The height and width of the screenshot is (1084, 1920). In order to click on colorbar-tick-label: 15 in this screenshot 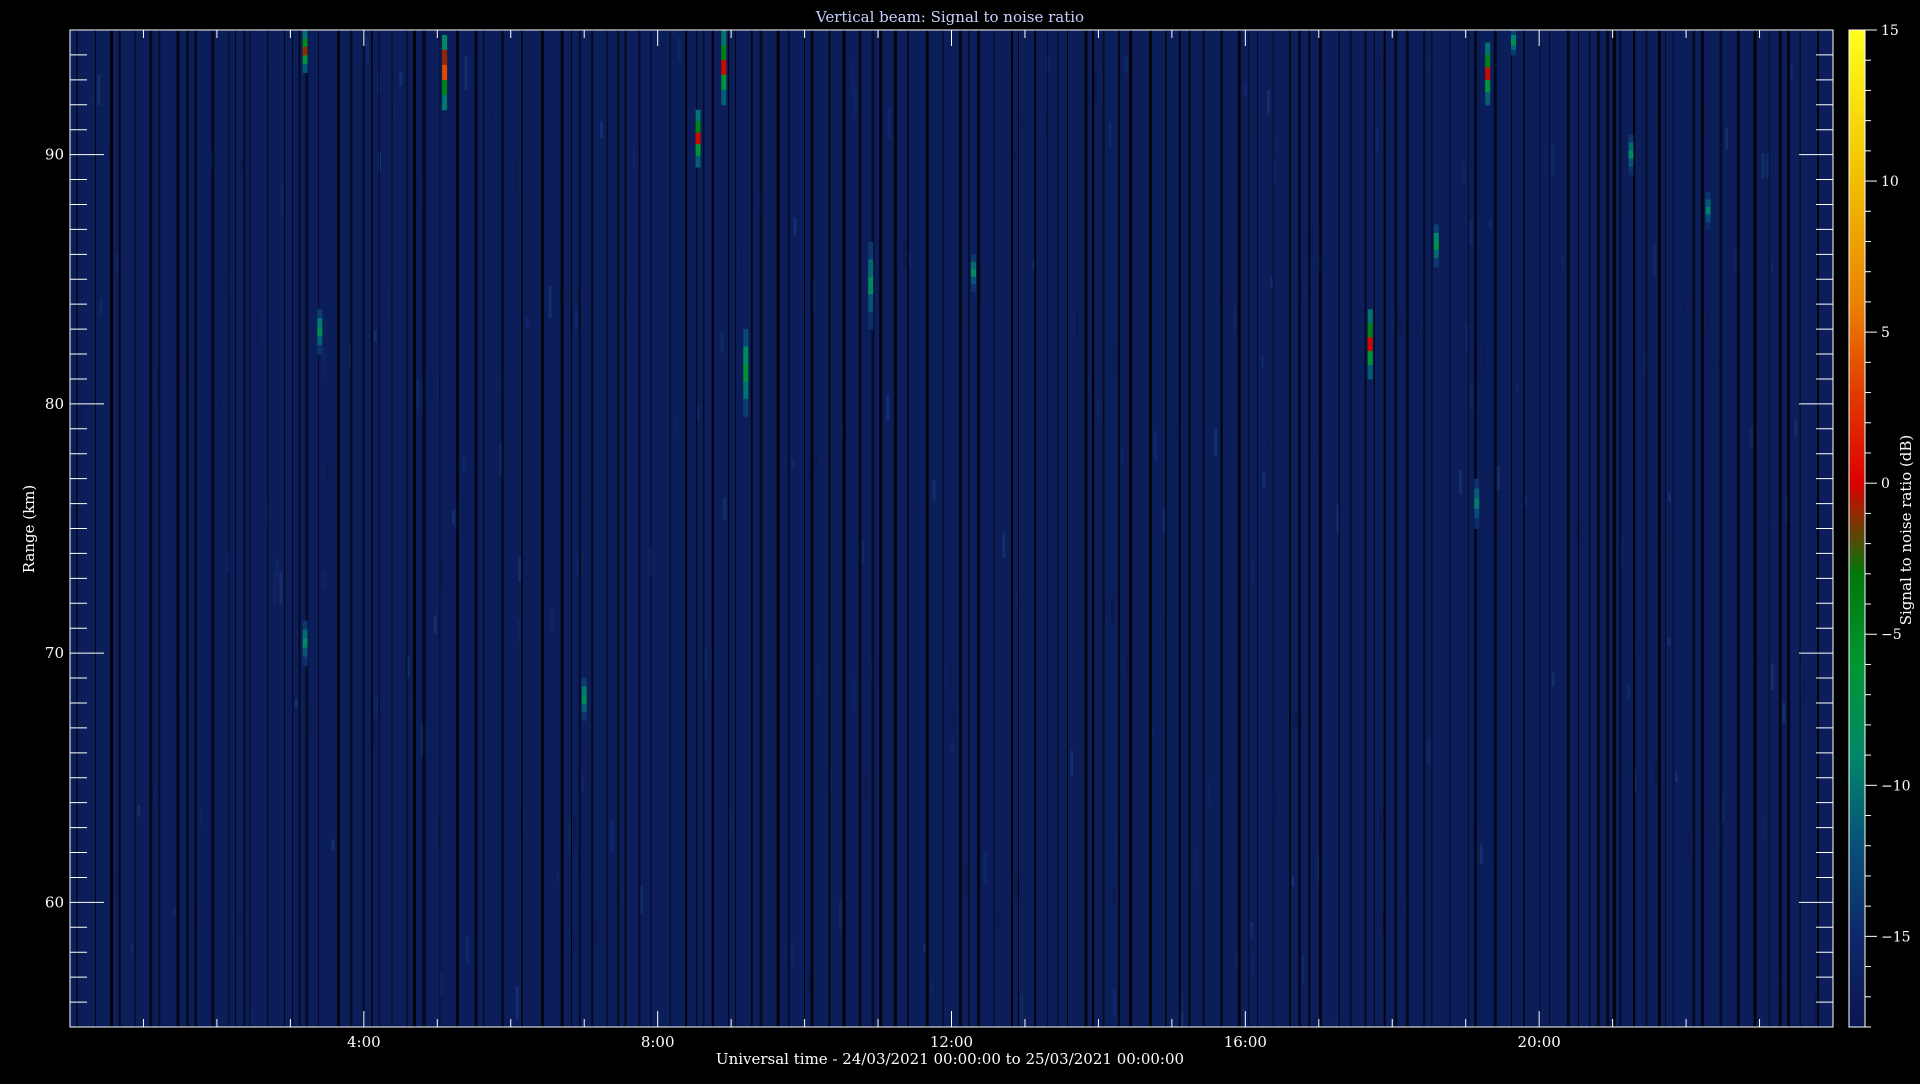, I will do `click(1890, 31)`.